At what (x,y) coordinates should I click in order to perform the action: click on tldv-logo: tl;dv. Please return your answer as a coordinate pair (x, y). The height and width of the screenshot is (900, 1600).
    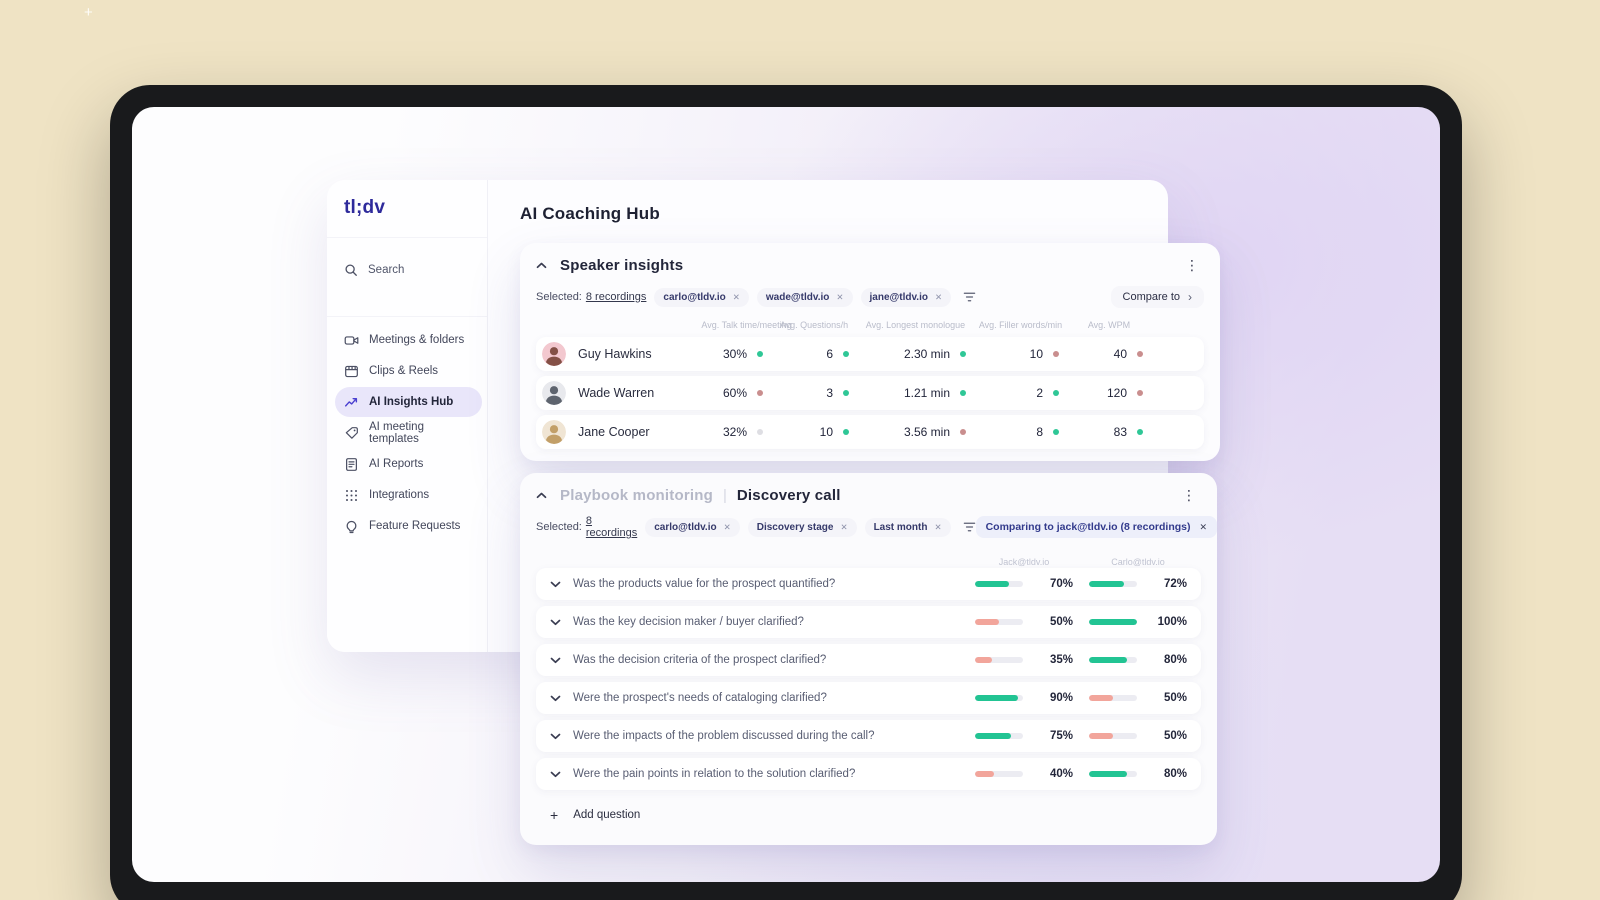
    Looking at the image, I should click on (365, 207).